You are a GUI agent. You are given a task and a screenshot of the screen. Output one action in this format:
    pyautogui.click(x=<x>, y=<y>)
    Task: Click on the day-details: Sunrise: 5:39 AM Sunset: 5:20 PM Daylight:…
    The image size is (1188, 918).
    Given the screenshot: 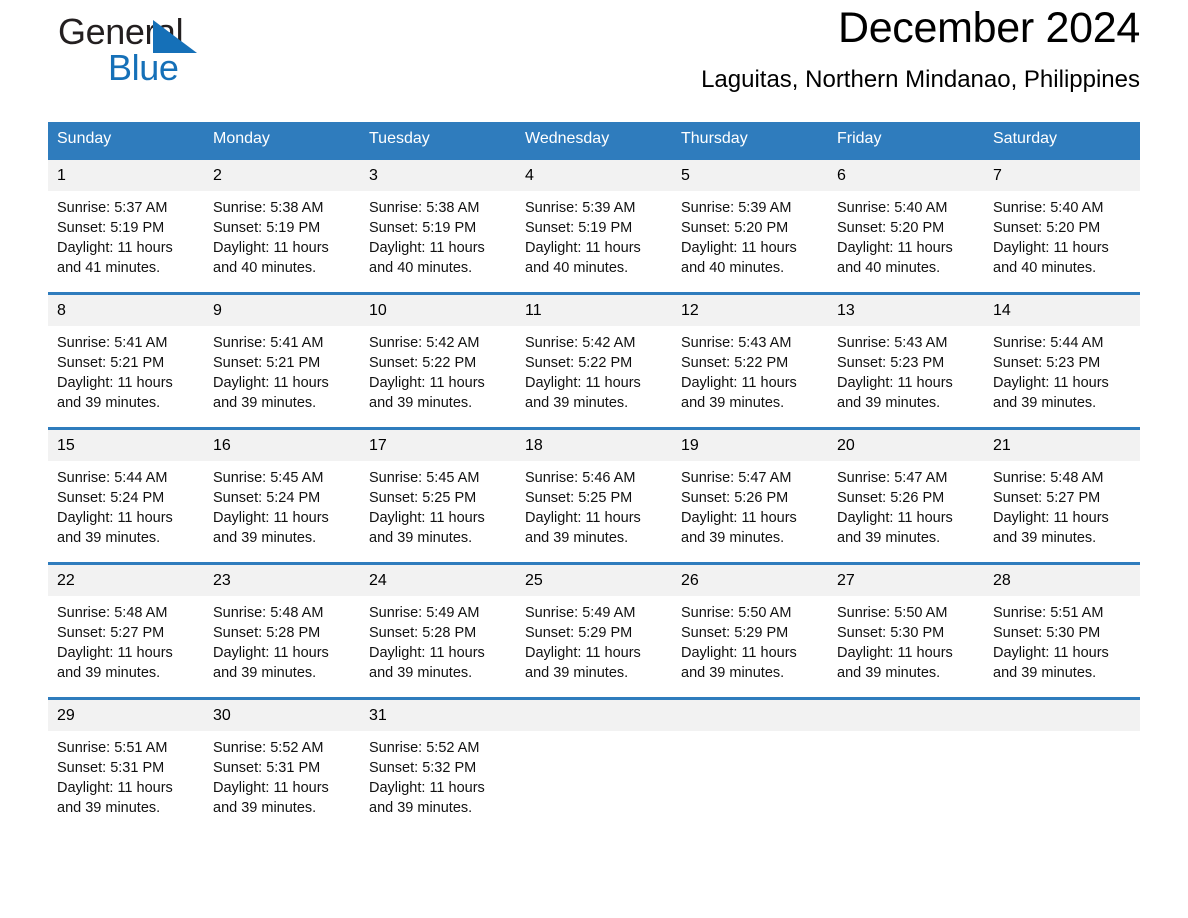 What is the action you would take?
    pyautogui.click(x=750, y=234)
    